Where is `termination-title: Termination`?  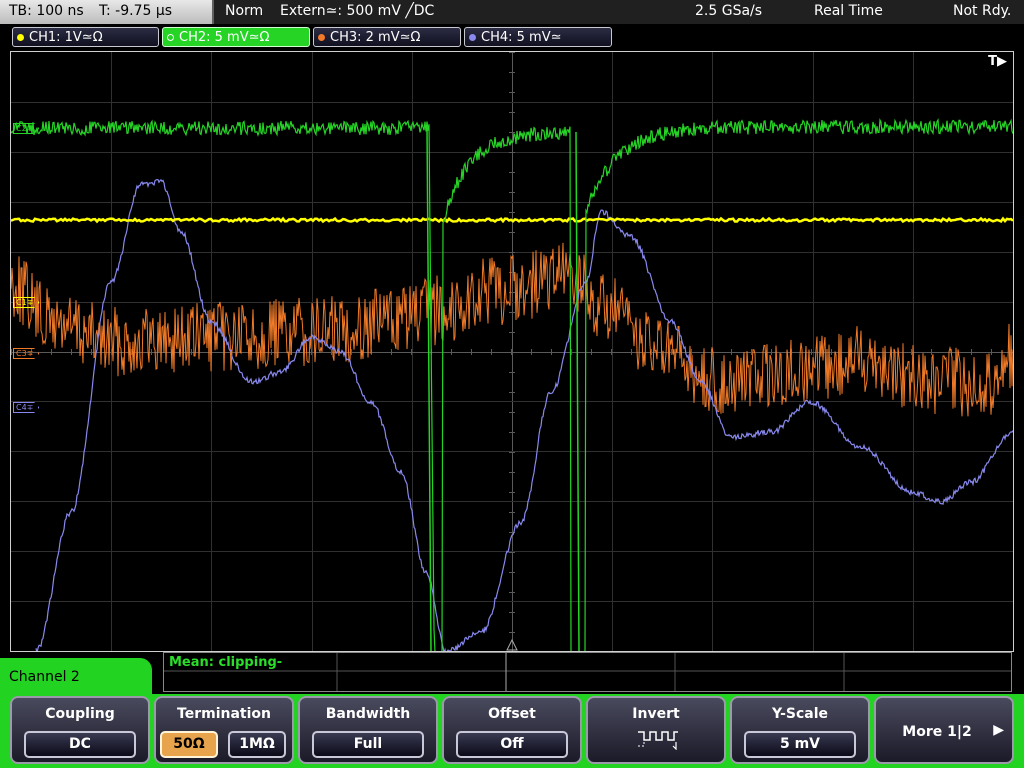
termination-title: Termination is located at coordinates (224, 714).